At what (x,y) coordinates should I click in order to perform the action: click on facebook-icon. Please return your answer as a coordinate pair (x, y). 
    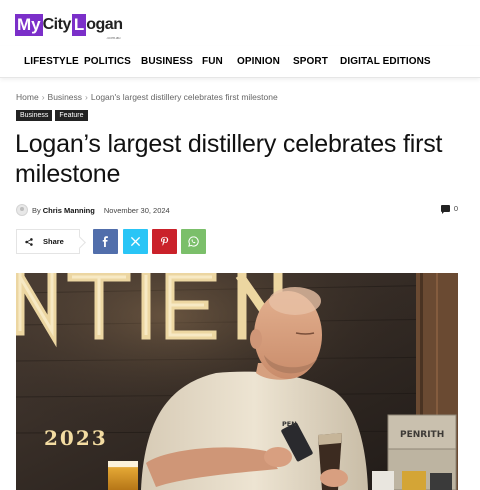
    Looking at the image, I should click on (105, 241).